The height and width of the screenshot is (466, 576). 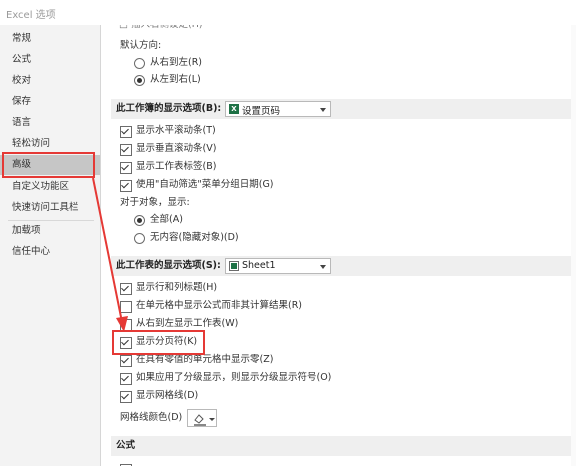 What do you see at coordinates (50, 208) in the screenshot?
I see `sidebar-item-quick-access-toolbar: 快速访问工具栏` at bounding box center [50, 208].